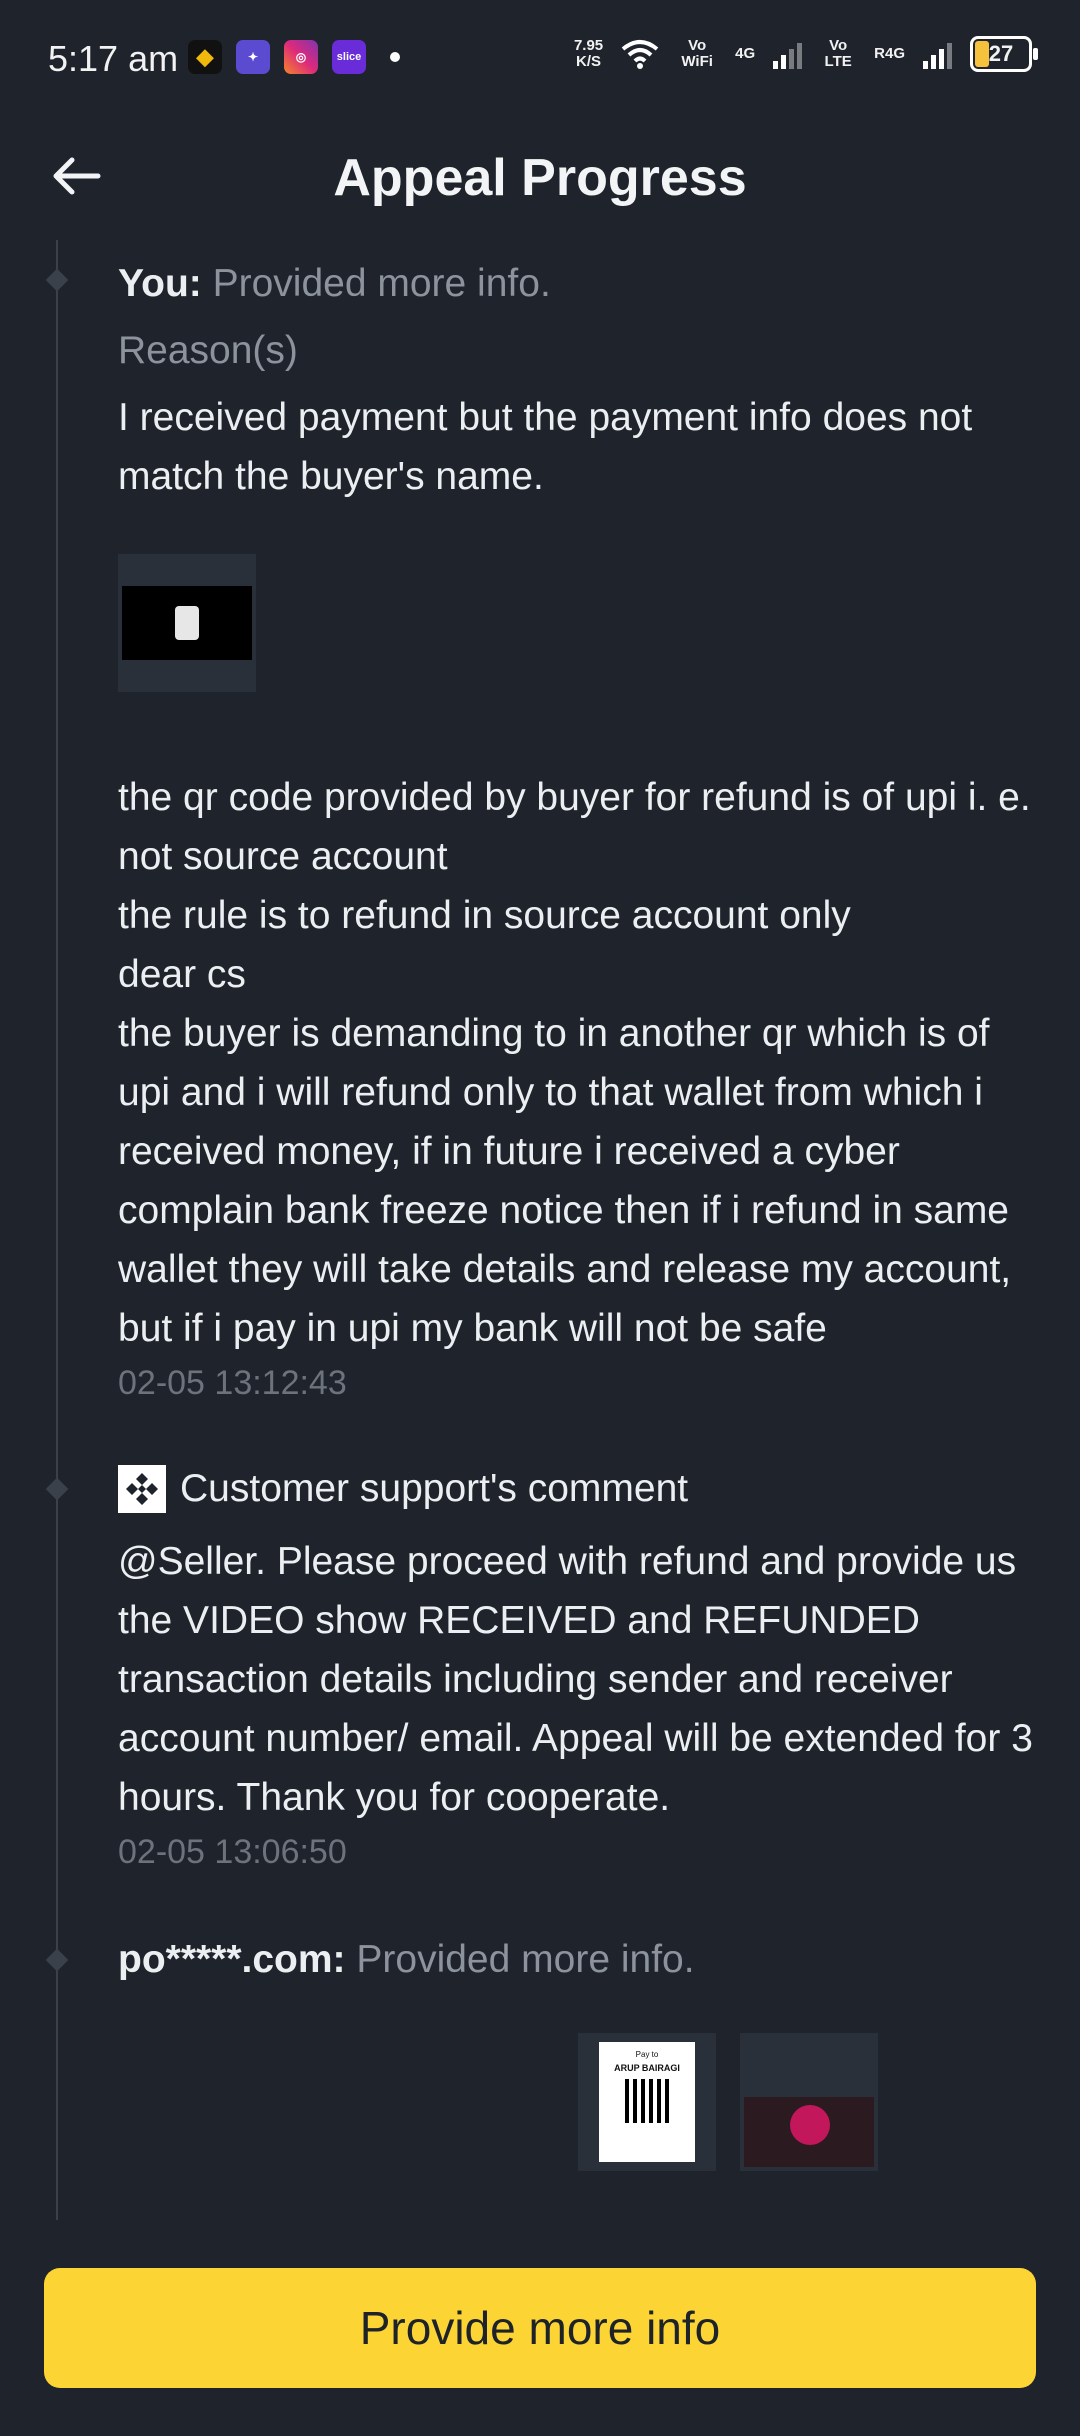 This screenshot has height=2436, width=1080. I want to click on attachment-thumbnail: Pay to ARUP BAIRAGI, so click(647, 2102).